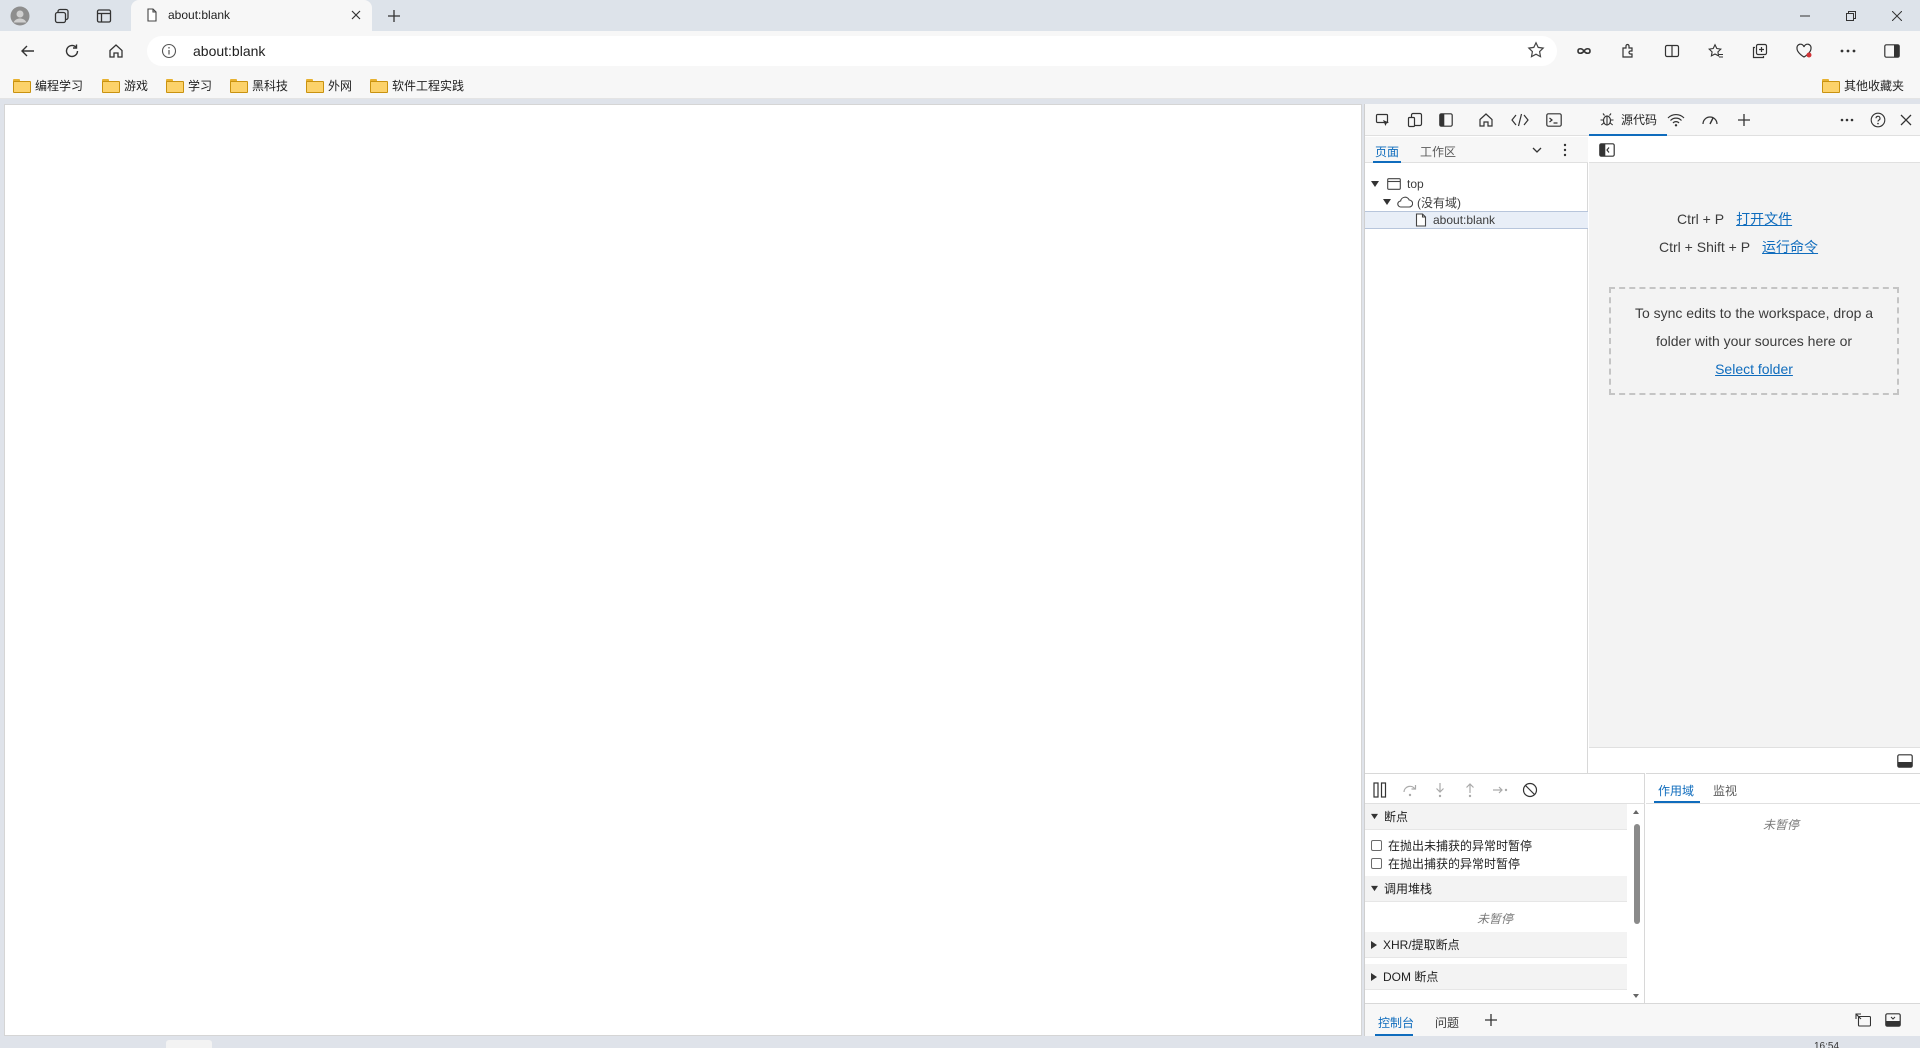 The height and width of the screenshot is (1048, 1920). I want to click on tab-watch: 监视, so click(1725, 790).